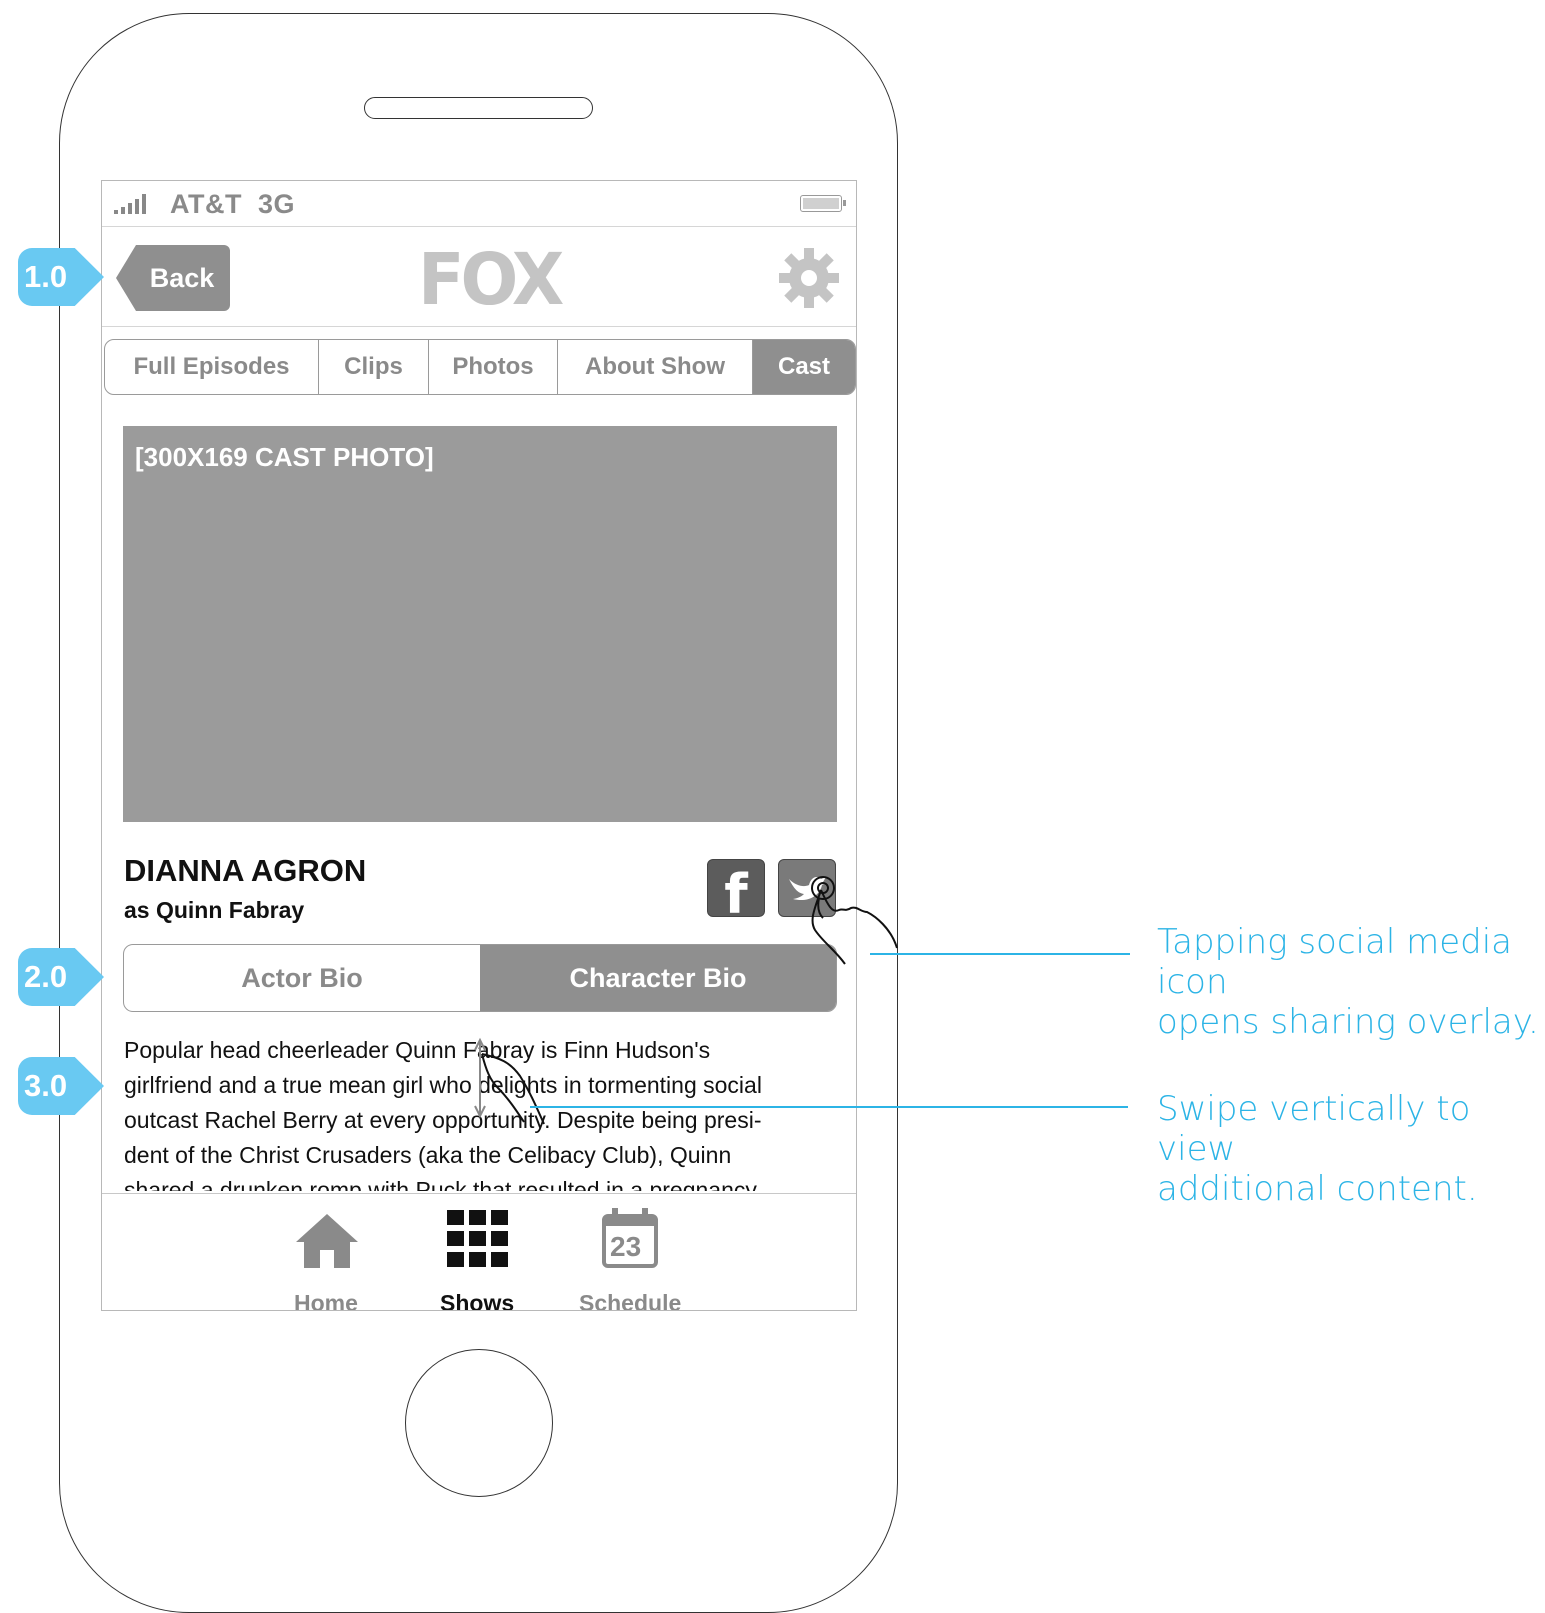 This screenshot has width=1545, height=1613. I want to click on tab-shows-label: Shows, so click(477, 1300).